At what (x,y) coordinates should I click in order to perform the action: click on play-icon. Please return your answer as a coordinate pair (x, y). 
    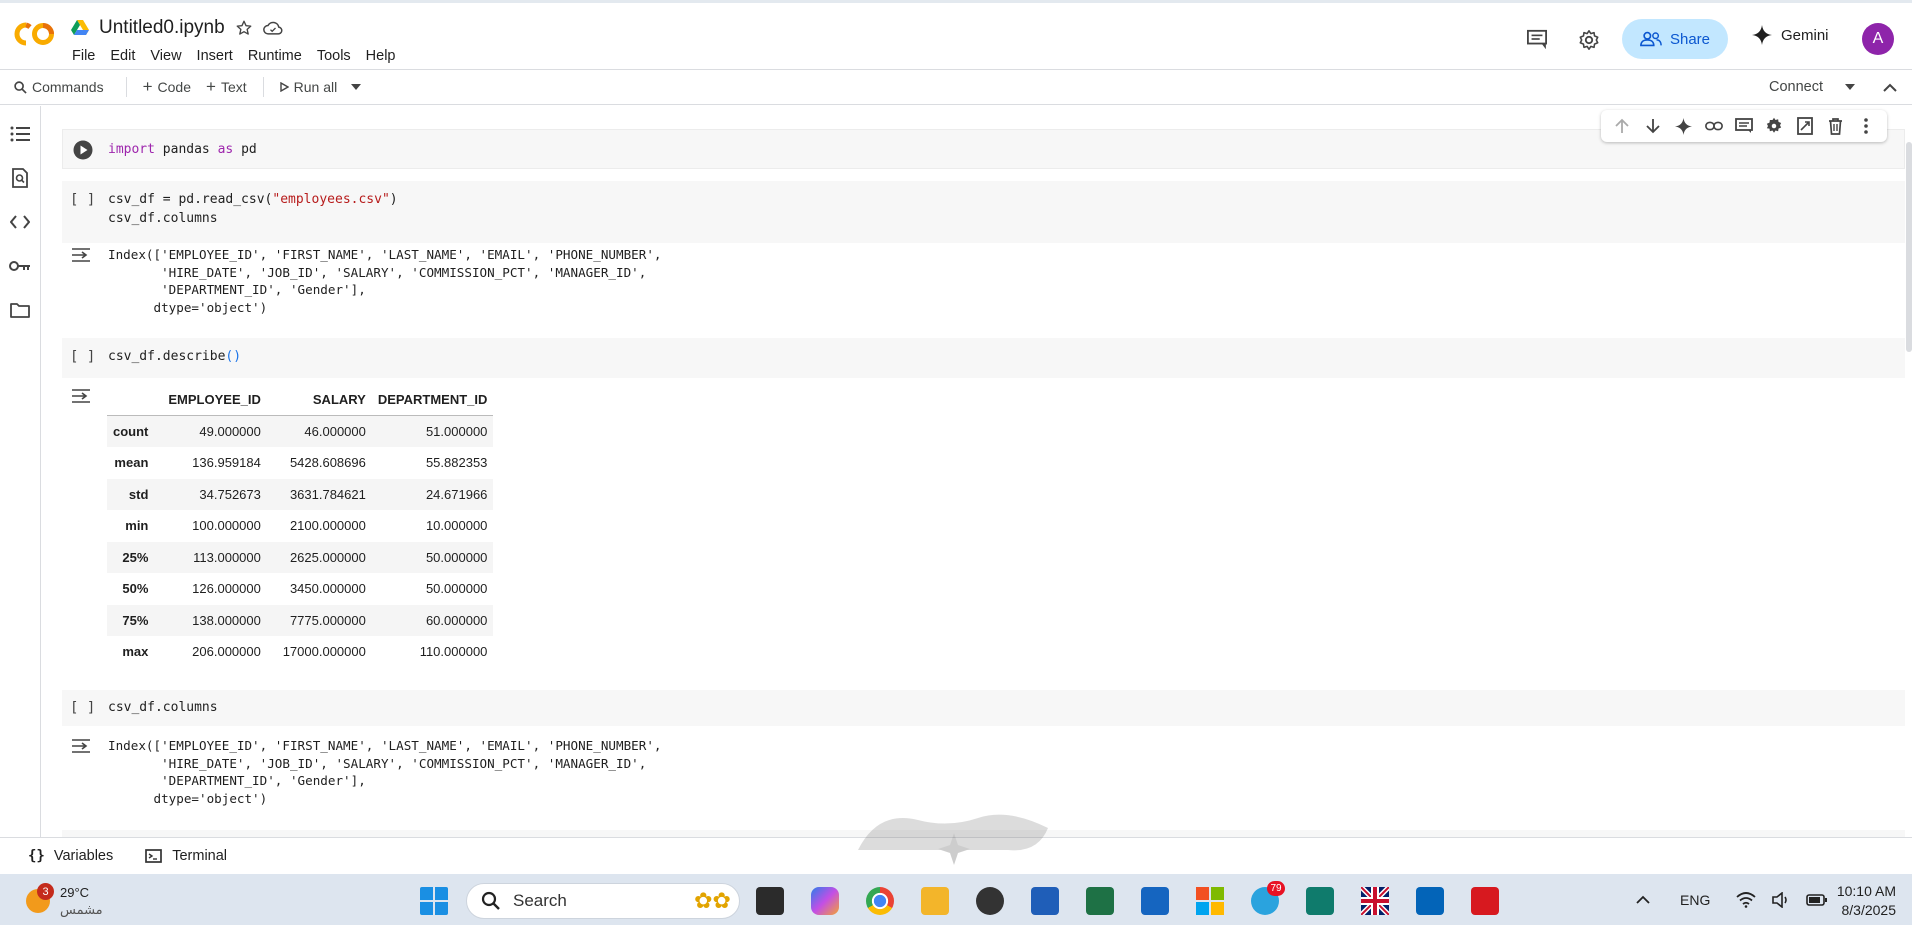
    Looking at the image, I should click on (284, 87).